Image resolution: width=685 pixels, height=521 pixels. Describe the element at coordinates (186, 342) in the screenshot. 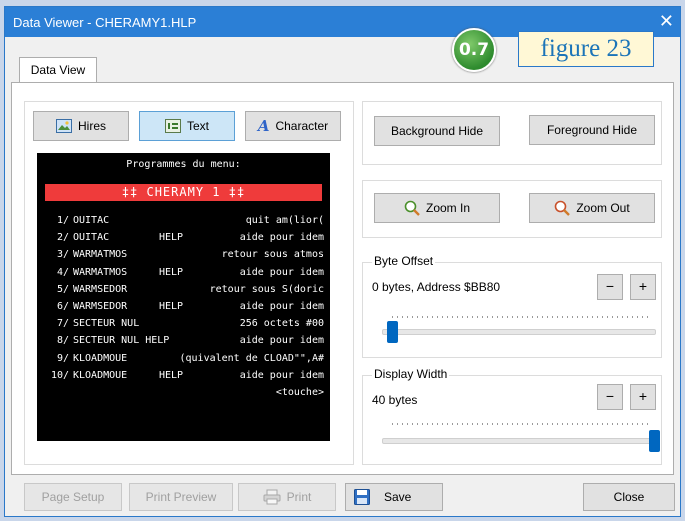

I see `screen-row: 8/SECTEUR NUL HELP aide pour idem` at that location.